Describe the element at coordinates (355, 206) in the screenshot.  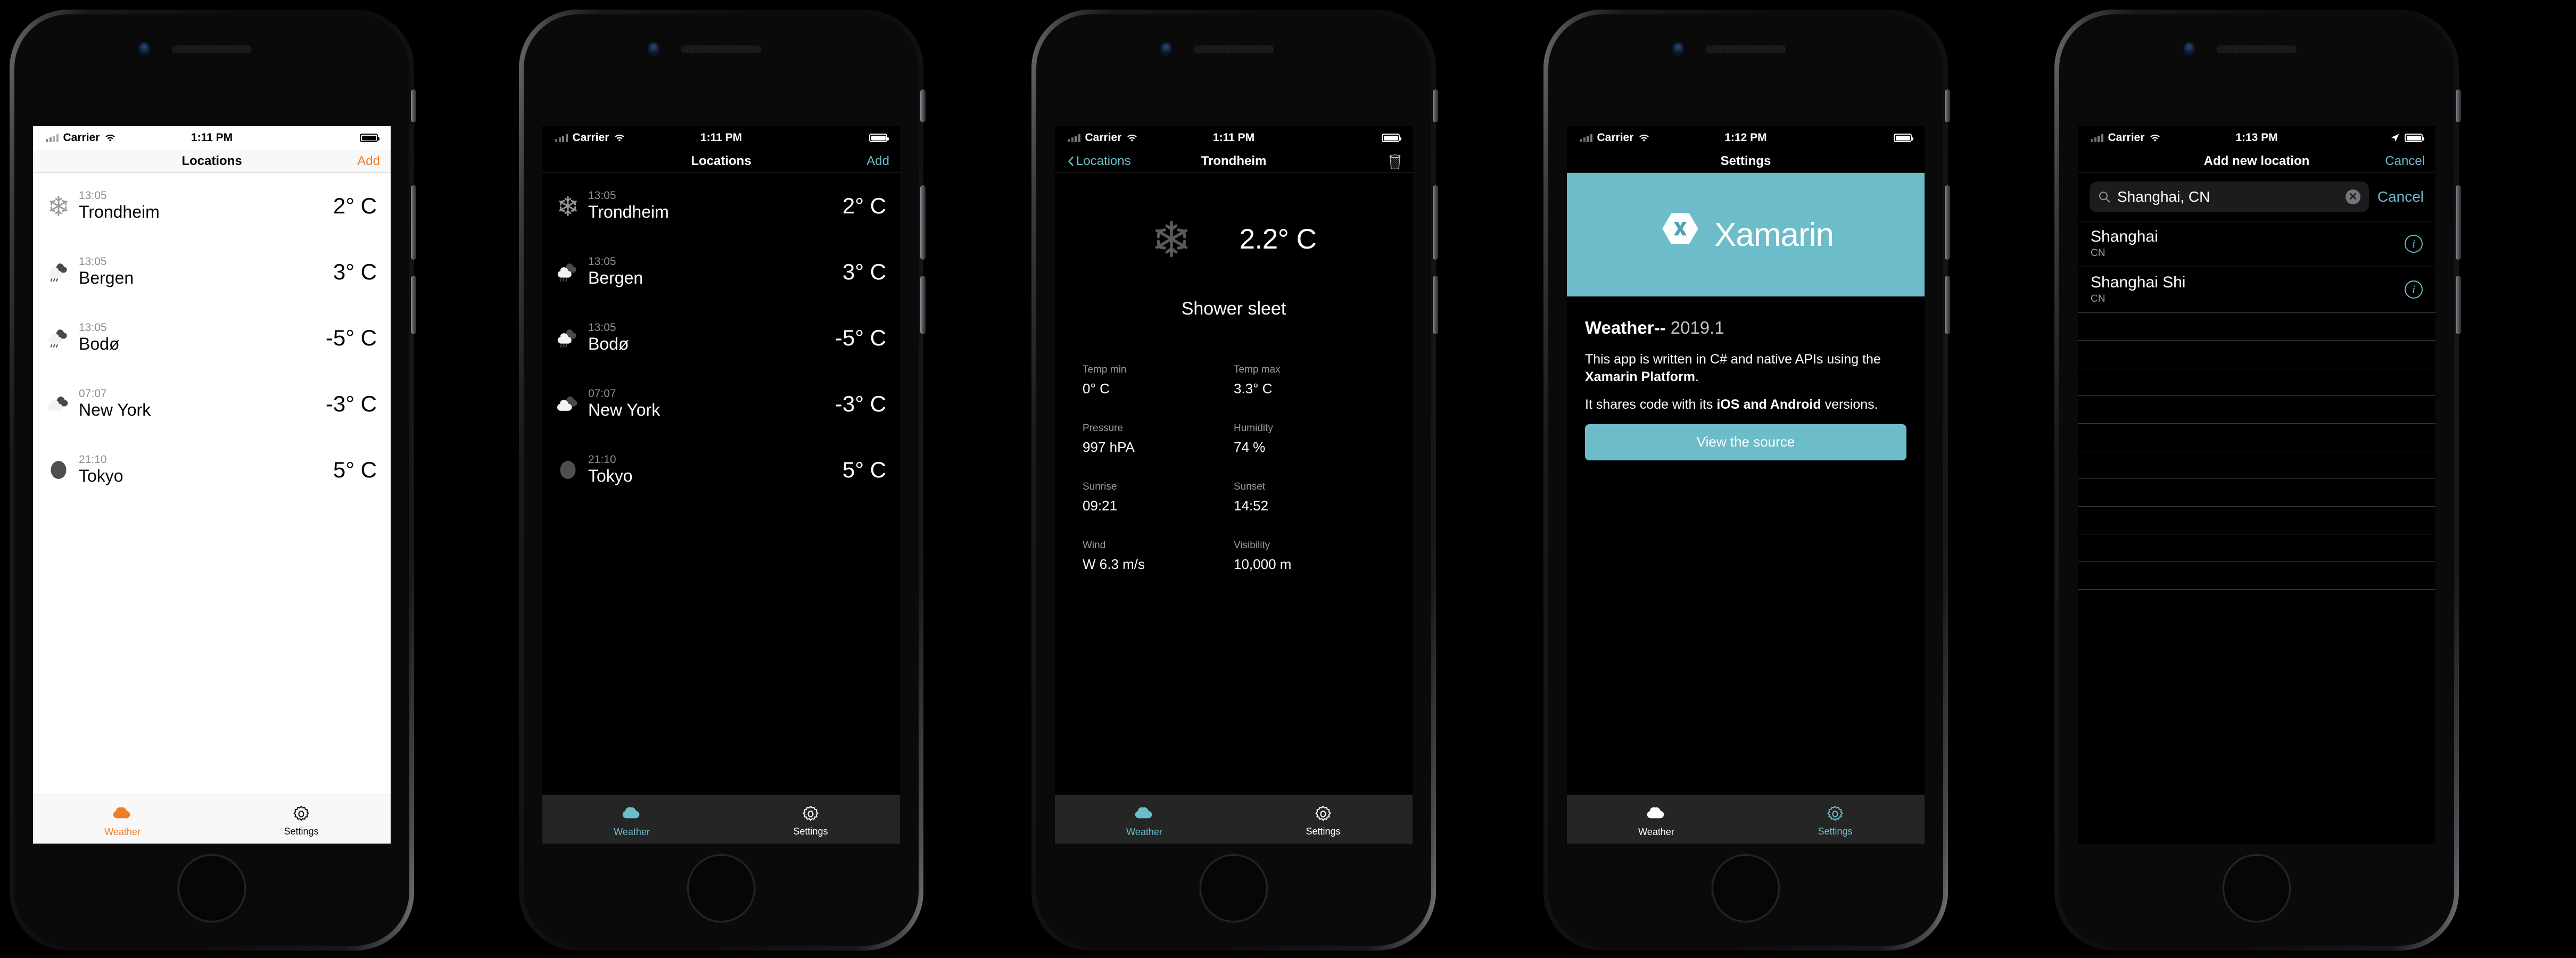
I see `location-temperature: 2° C` at that location.